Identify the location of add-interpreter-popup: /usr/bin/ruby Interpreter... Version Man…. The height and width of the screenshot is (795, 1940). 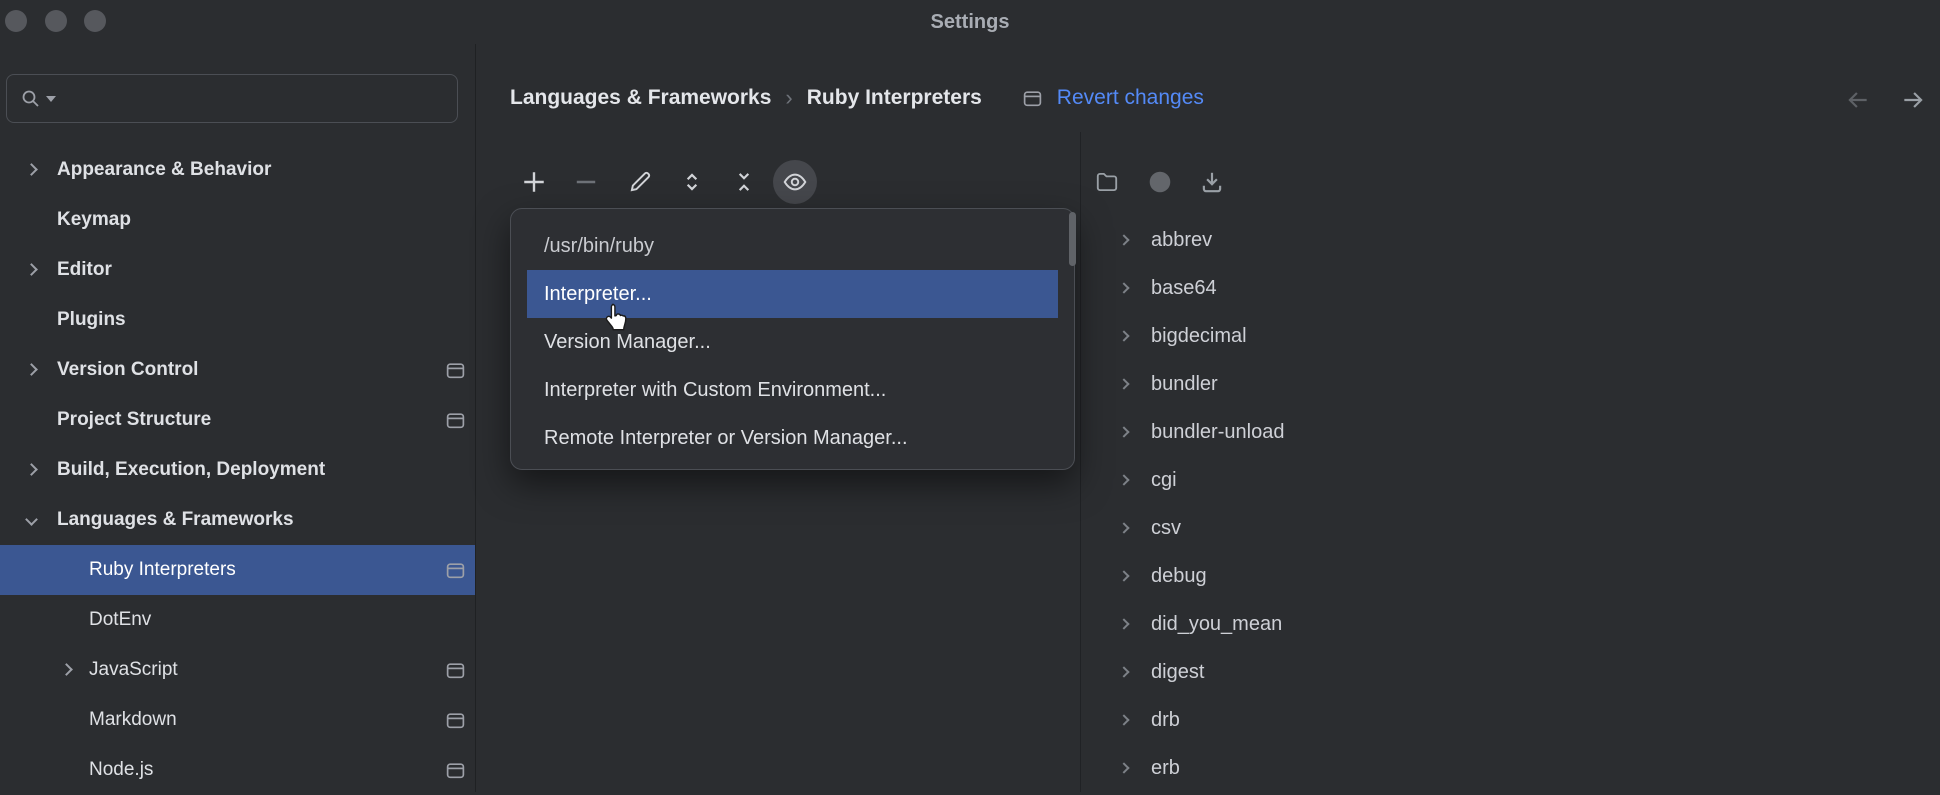
(792, 339).